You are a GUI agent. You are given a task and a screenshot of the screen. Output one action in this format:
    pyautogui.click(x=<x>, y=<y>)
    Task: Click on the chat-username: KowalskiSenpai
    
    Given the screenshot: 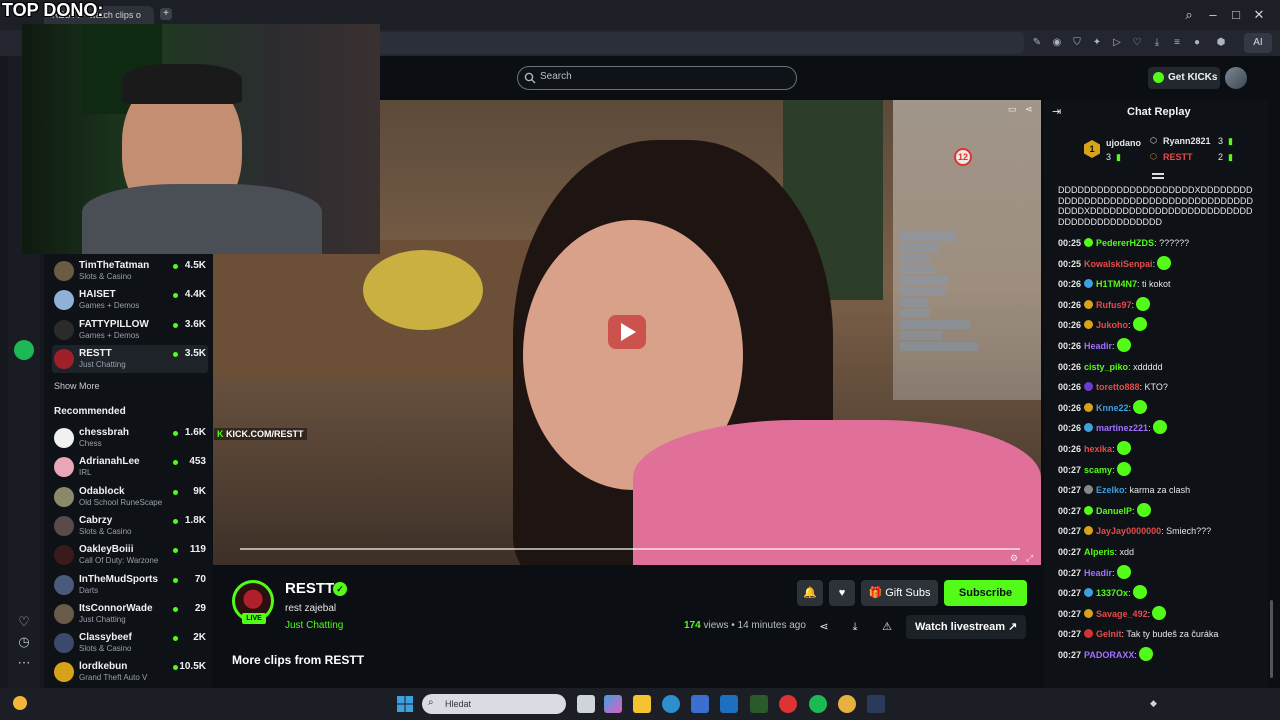 What is the action you would take?
    pyautogui.click(x=1118, y=264)
    